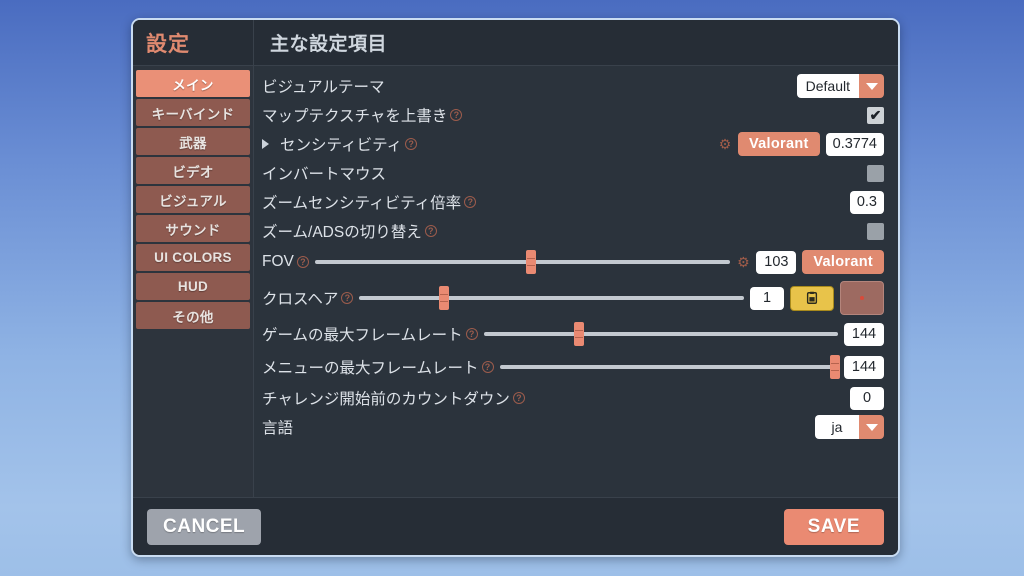  Describe the element at coordinates (573, 427) in the screenshot. I see `setting-row-language: 言語 ja` at that location.